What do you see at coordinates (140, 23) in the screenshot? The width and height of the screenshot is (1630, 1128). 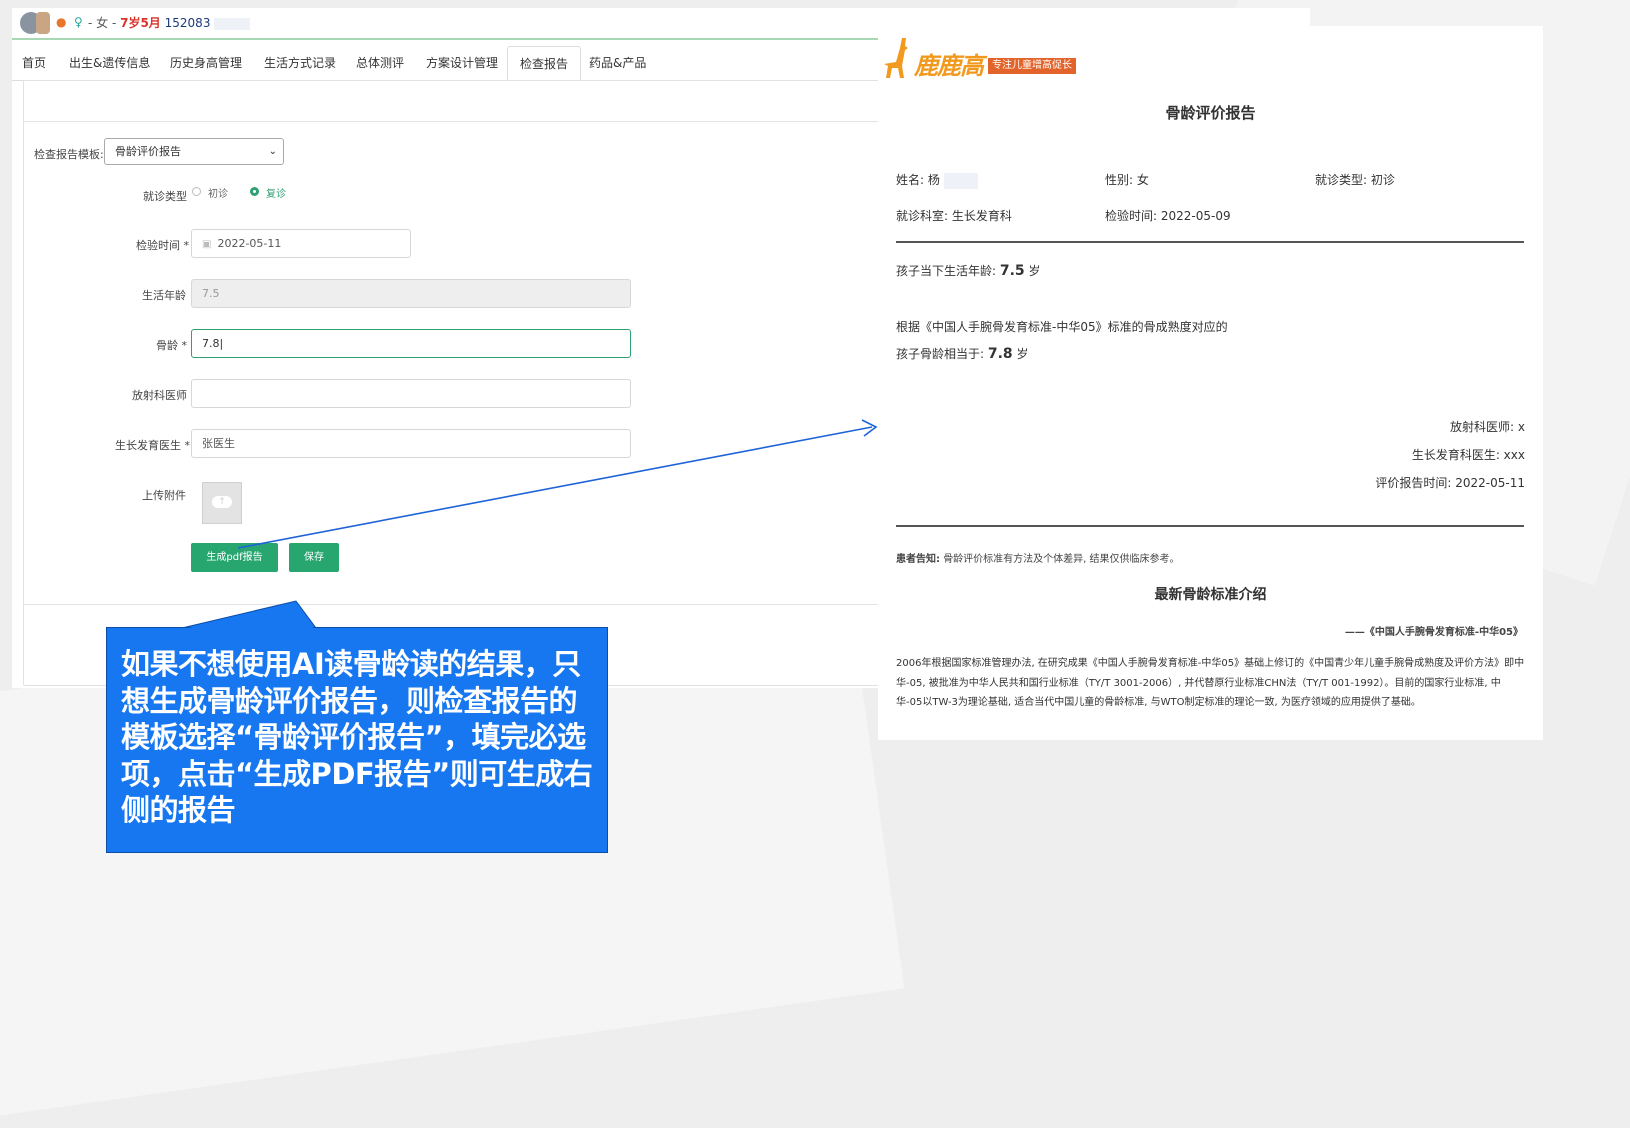 I see `patient-age: 7岁5月` at bounding box center [140, 23].